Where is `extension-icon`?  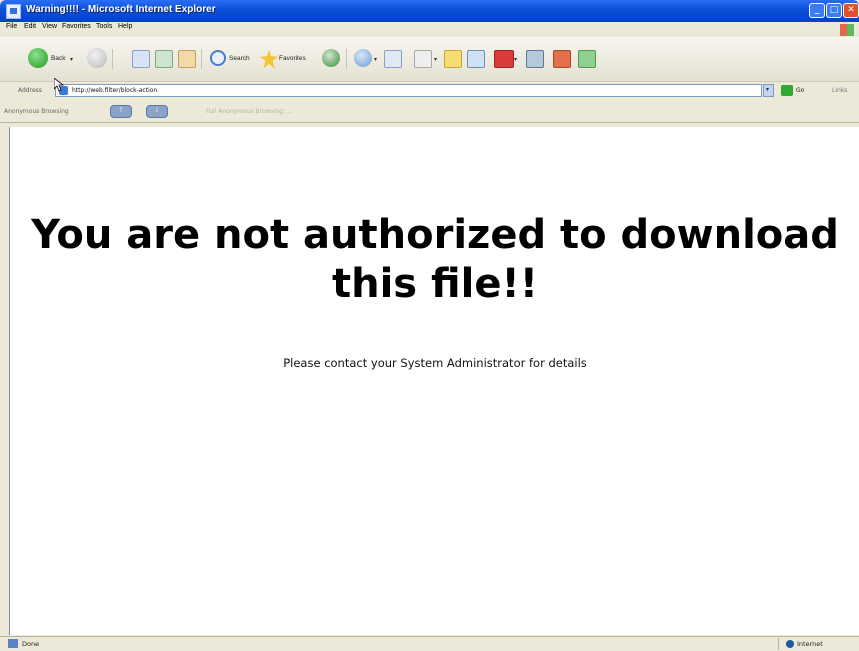
extension-icon is located at coordinates (587, 59).